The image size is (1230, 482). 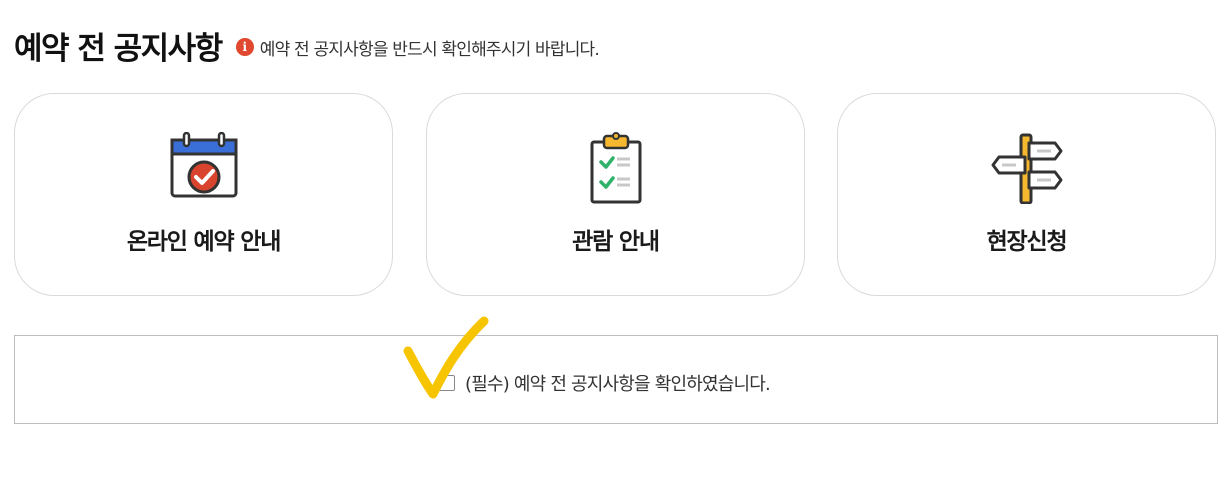 I want to click on notice: i 예약 전 공지사항을 반드시 확인해주시기 바랍니다., so click(x=417, y=47).